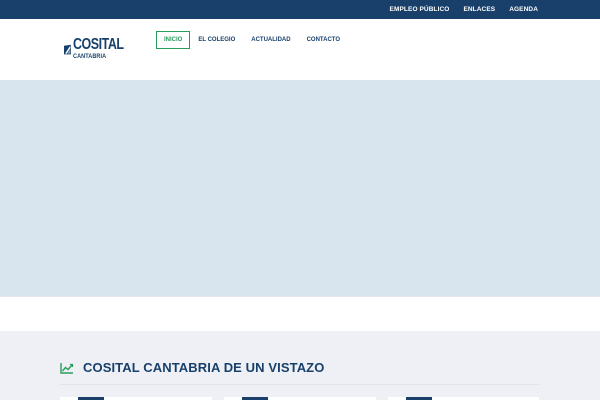 This screenshot has height=400, width=600. What do you see at coordinates (90, 57) in the screenshot?
I see `logo-sub-text: CANTABRIA` at bounding box center [90, 57].